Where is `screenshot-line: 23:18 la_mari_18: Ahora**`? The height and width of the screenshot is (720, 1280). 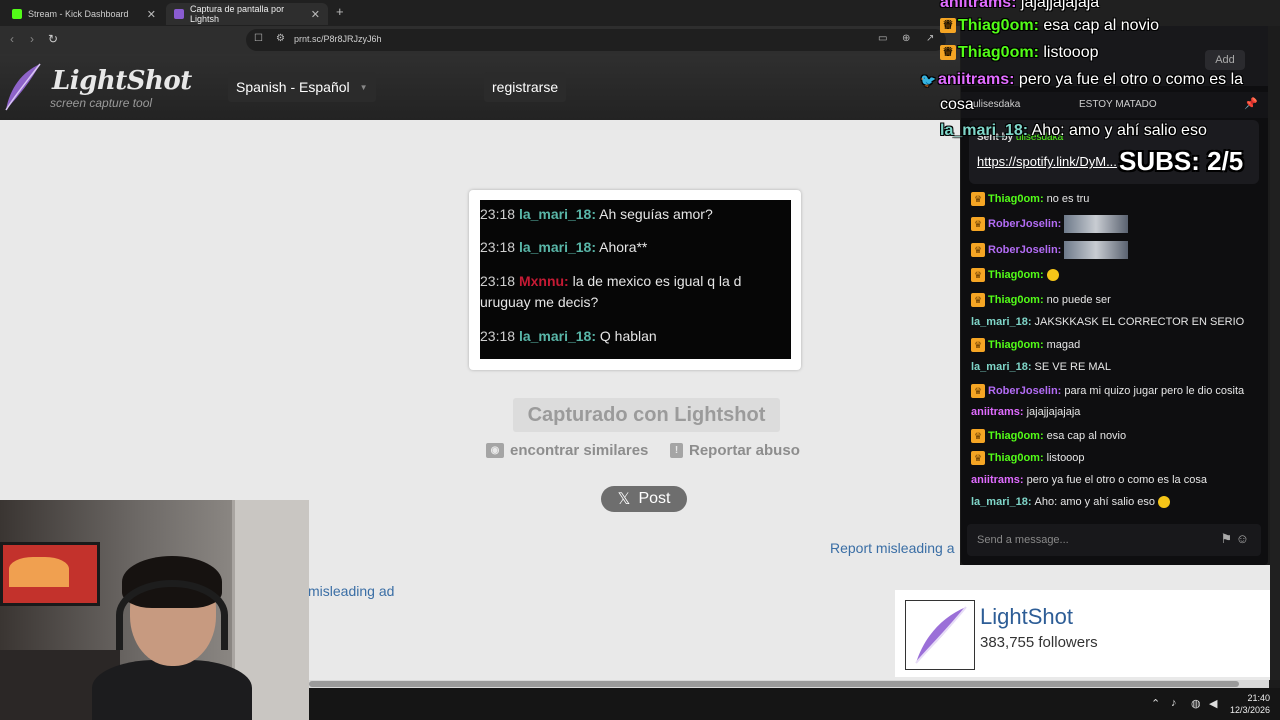 screenshot-line: 23:18 la_mari_18: Ahora** is located at coordinates (564, 247).